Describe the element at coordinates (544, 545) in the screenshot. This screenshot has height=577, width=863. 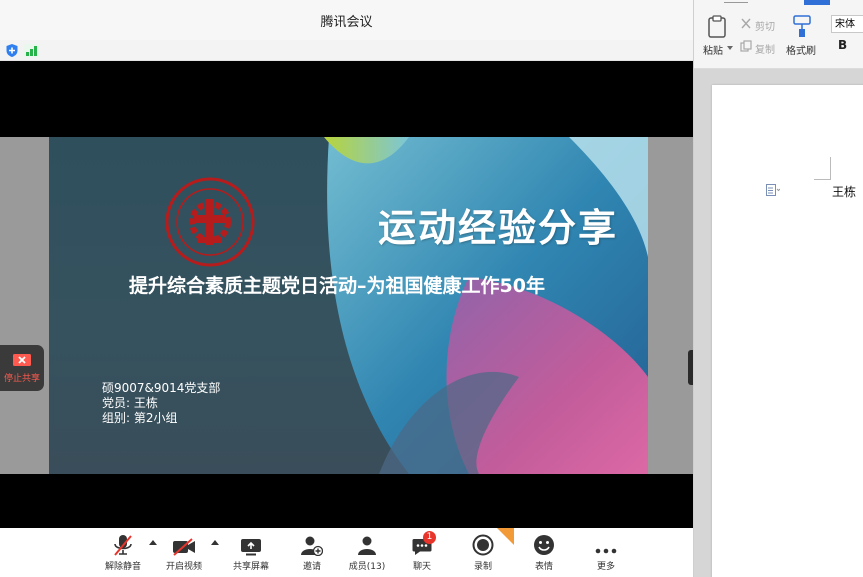
I see `emoji-icon` at that location.